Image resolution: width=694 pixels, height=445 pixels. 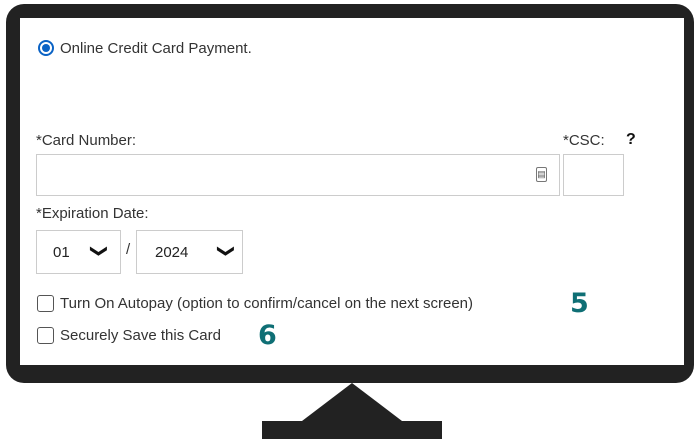 What do you see at coordinates (46, 48) in the screenshot?
I see `credit-card-payment-radio` at bounding box center [46, 48].